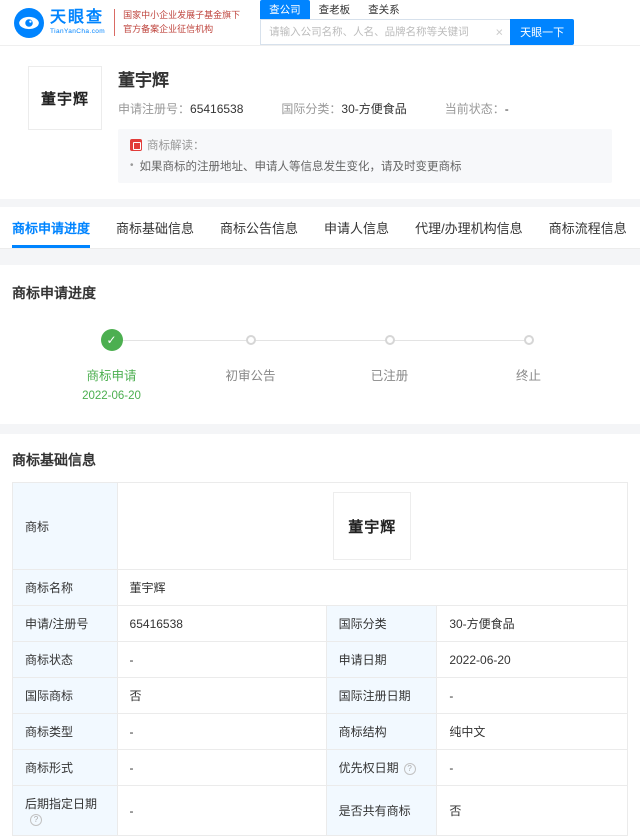  Describe the element at coordinates (176, 146) in the screenshot. I see `interpretation-title: 商标解读：` at that location.